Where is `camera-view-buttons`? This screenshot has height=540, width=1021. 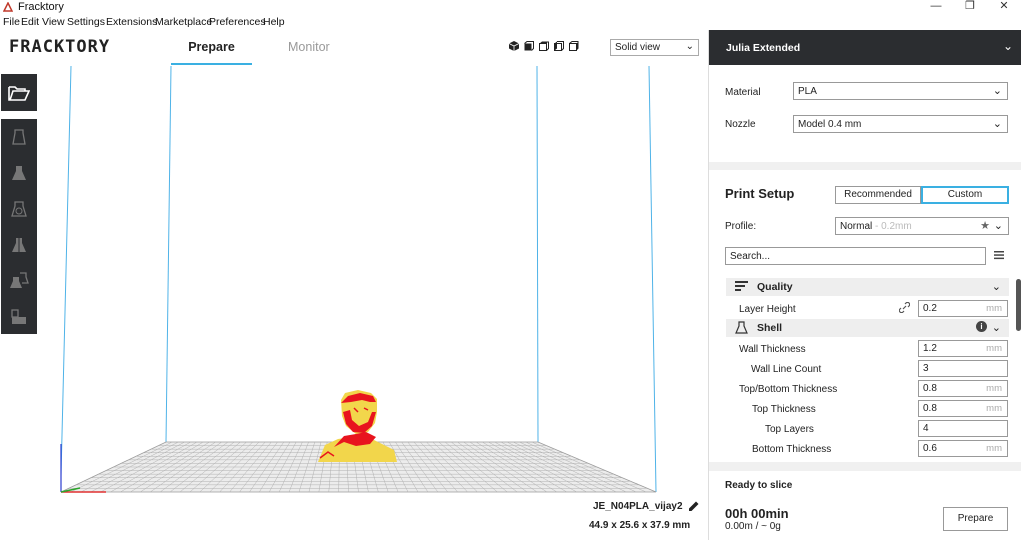 camera-view-buttons is located at coordinates (556, 47).